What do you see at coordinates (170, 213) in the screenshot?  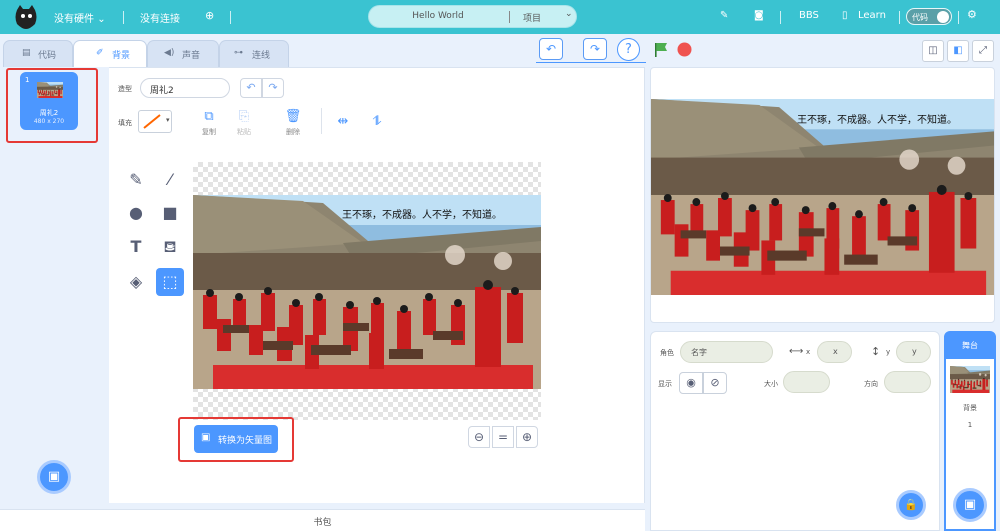 I see `rectangle-icon: ■` at bounding box center [170, 213].